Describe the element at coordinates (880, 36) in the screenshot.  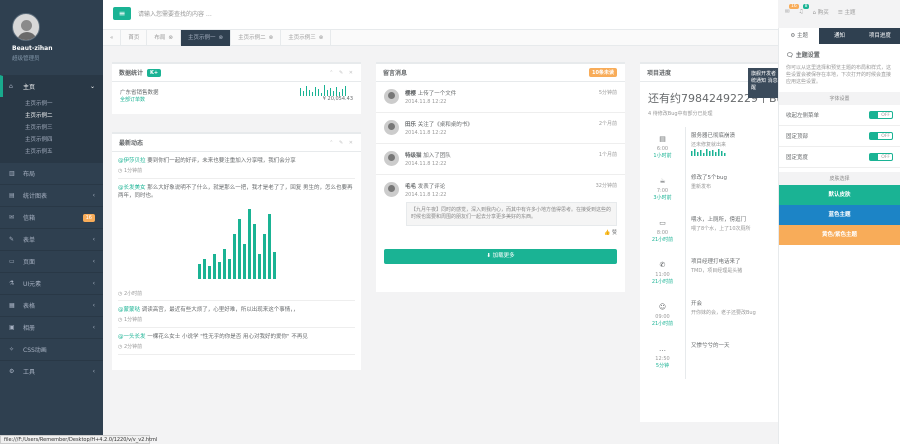
I see `tab-progress: 项目进度` at that location.